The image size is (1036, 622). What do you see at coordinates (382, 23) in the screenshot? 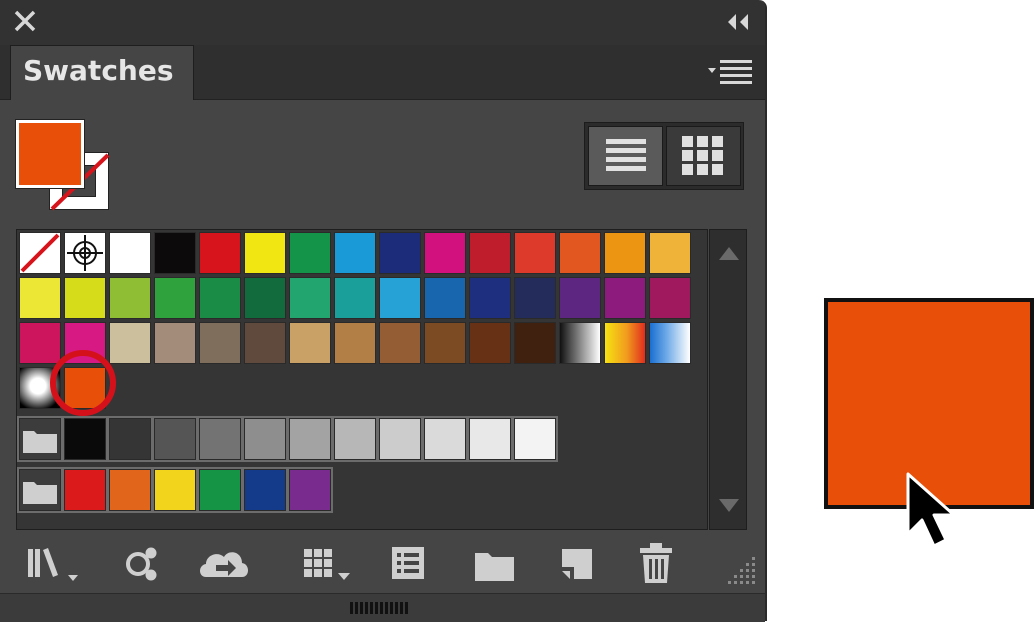
I see `panel-titlebar` at bounding box center [382, 23].